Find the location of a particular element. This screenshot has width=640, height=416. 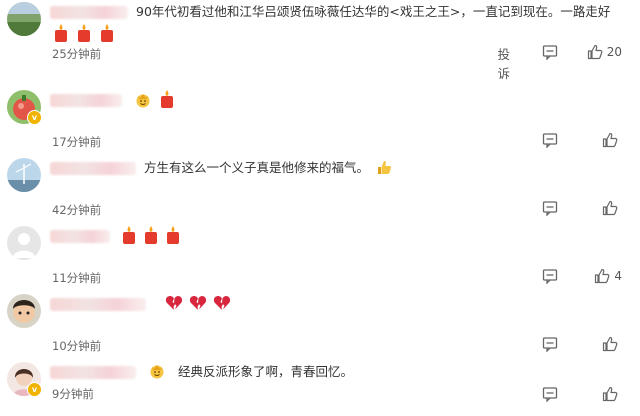

comment-text: 经典反派形象了啊，青春回忆。 is located at coordinates (249, 372).